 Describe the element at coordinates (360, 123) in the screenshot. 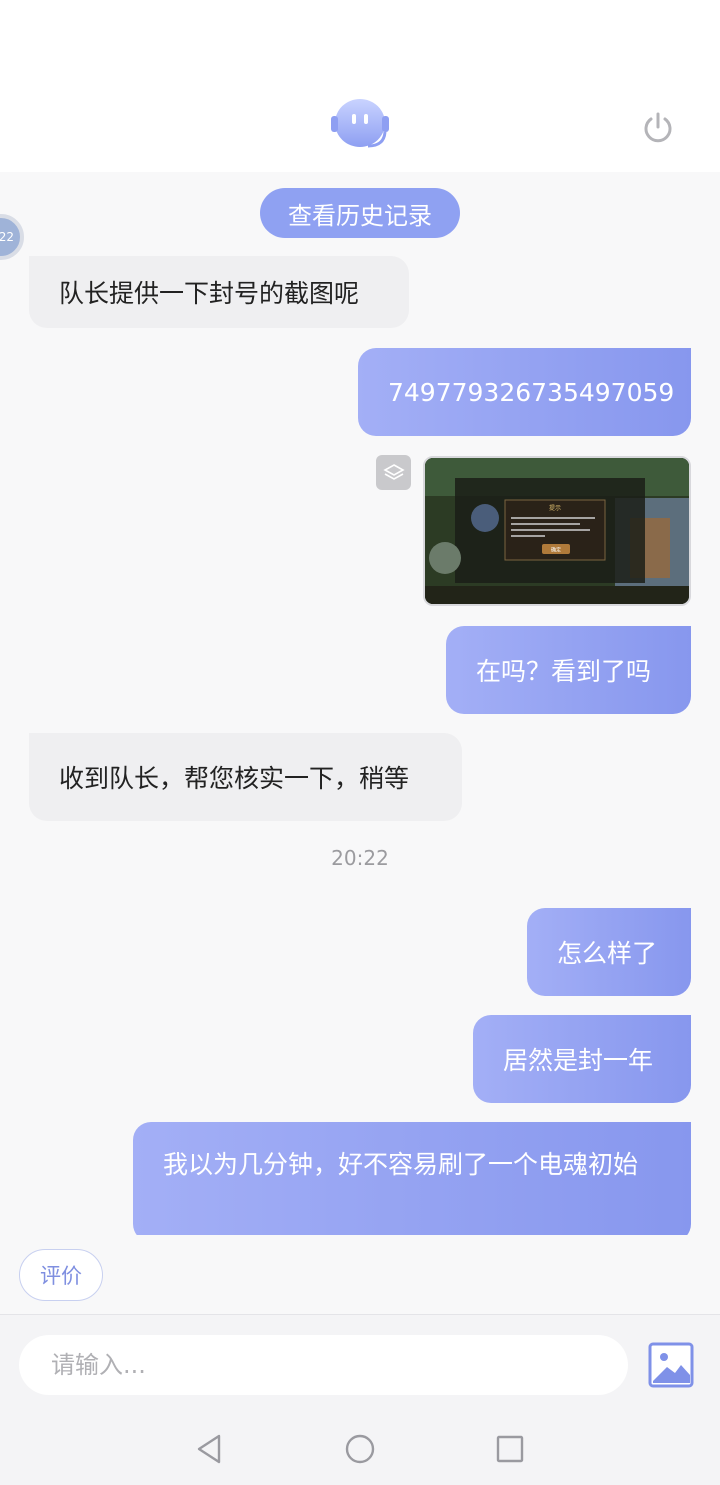

I see `robot-headset-icon` at that location.